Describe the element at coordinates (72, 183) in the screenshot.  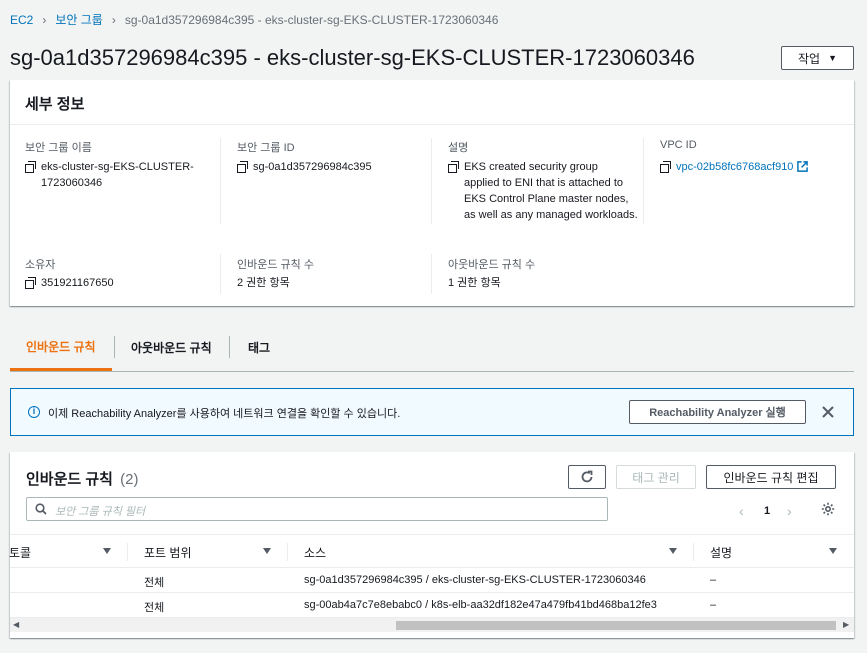
I see `sg-name-line2: 1723060346` at that location.